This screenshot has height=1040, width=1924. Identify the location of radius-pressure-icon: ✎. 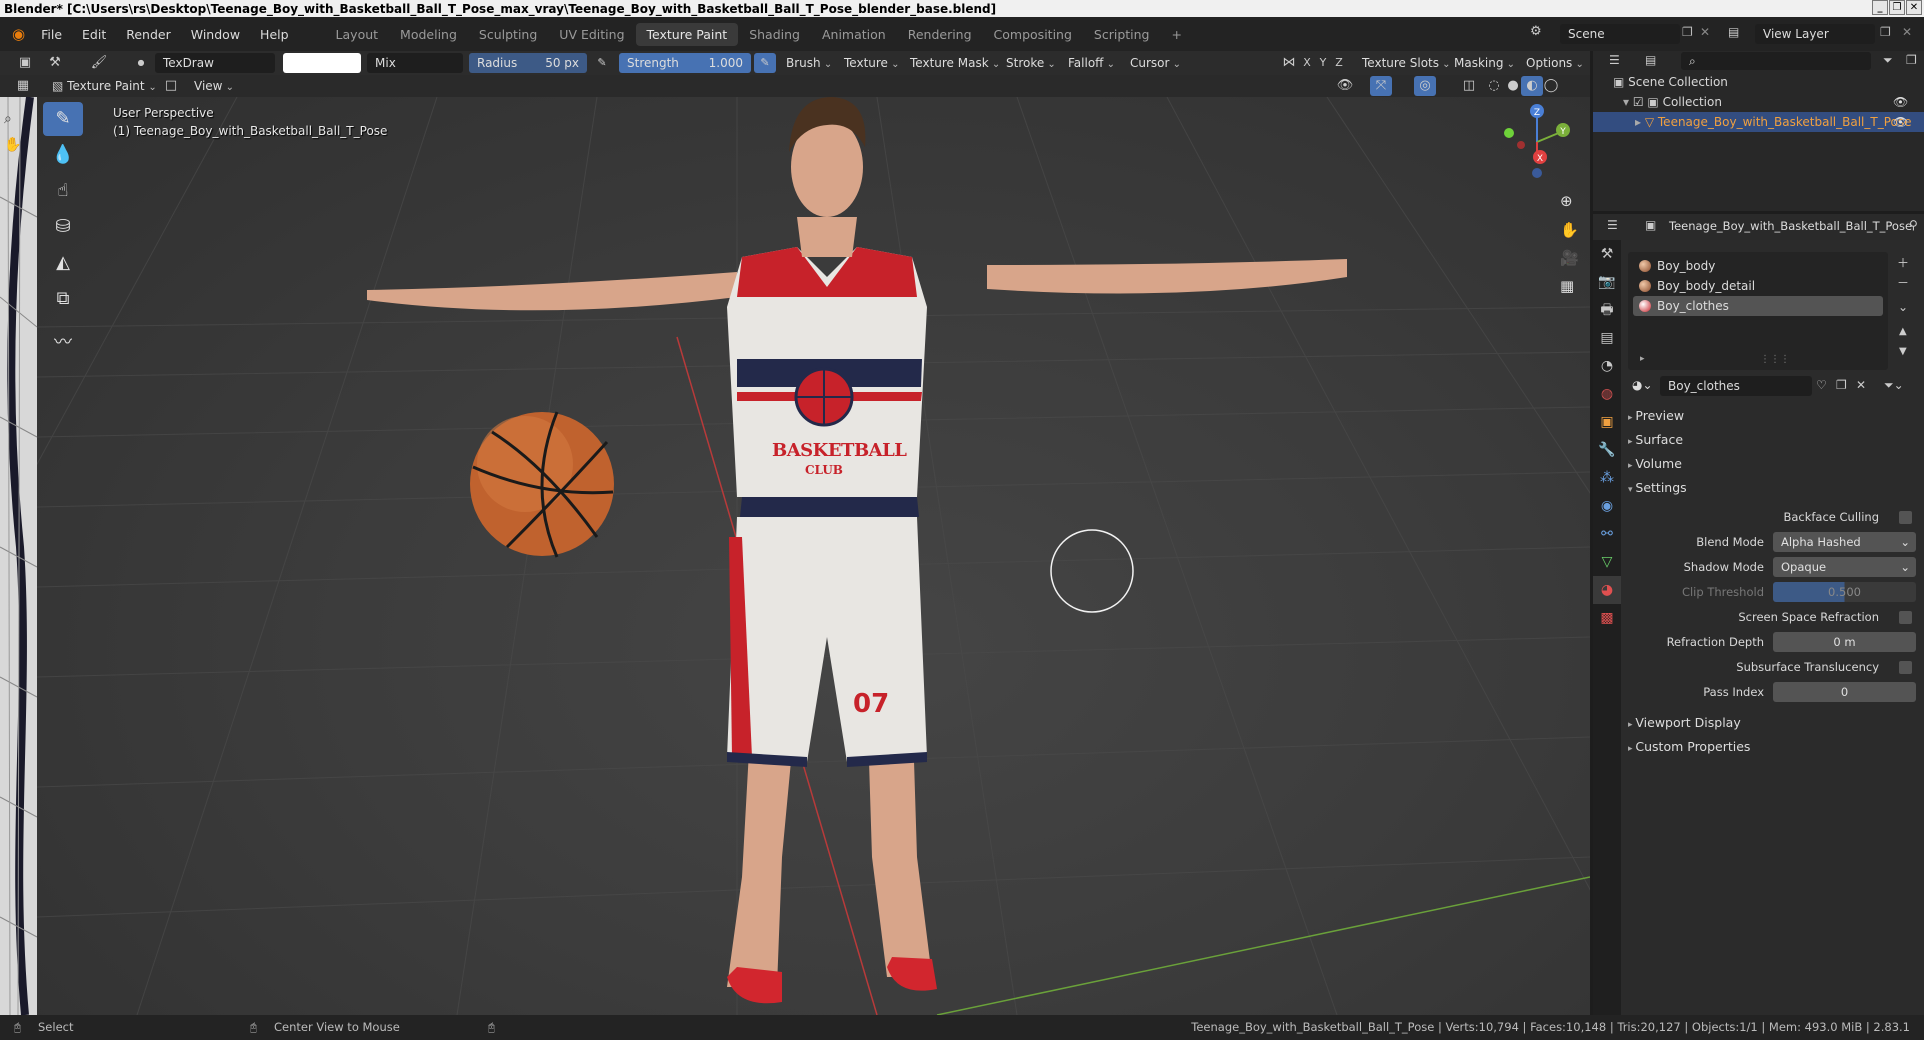
(602, 63).